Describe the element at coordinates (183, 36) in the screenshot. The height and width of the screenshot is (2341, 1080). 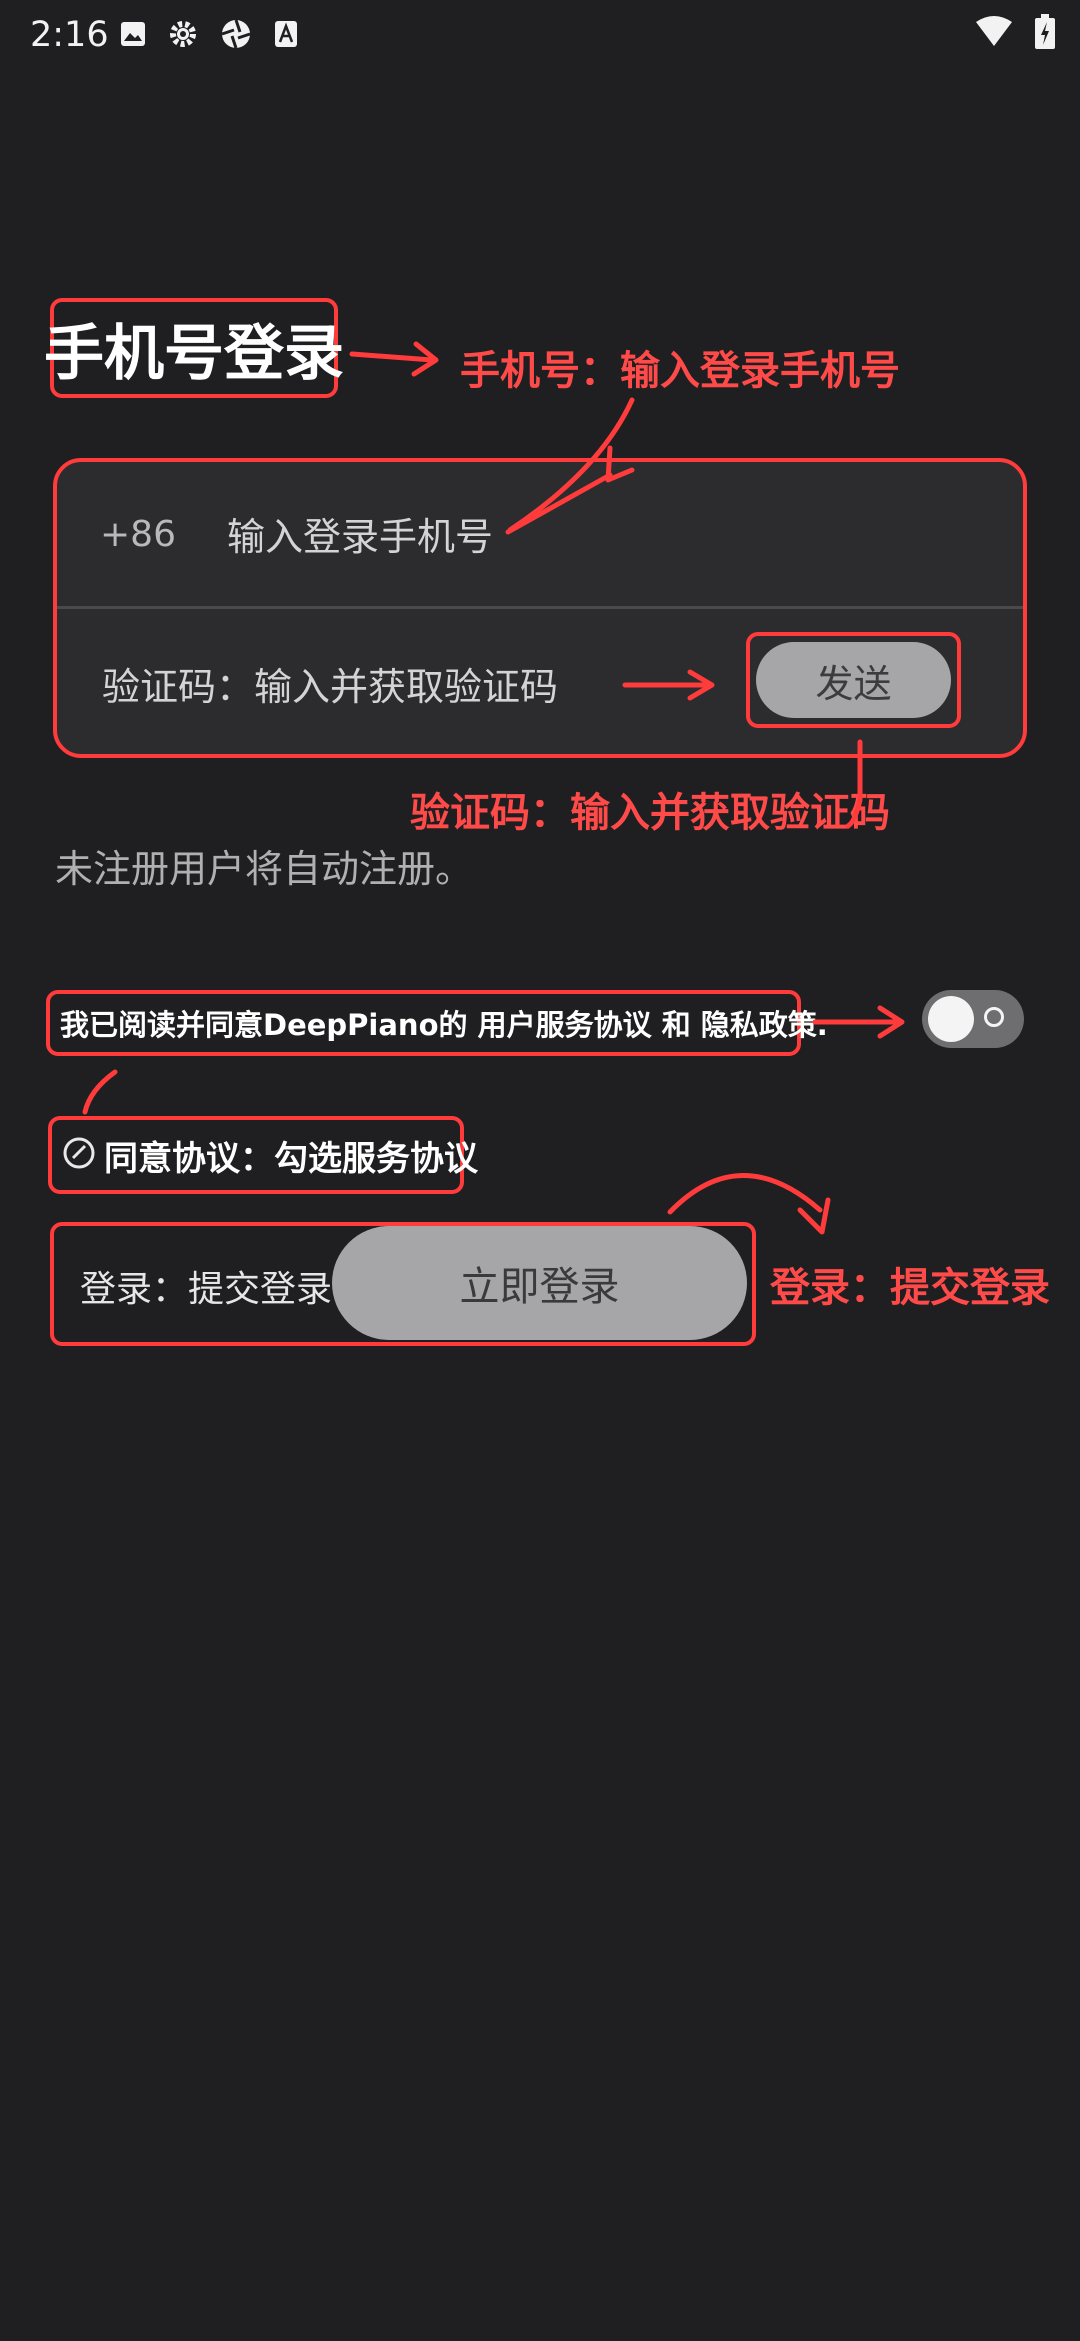
I see `gear-icon` at that location.